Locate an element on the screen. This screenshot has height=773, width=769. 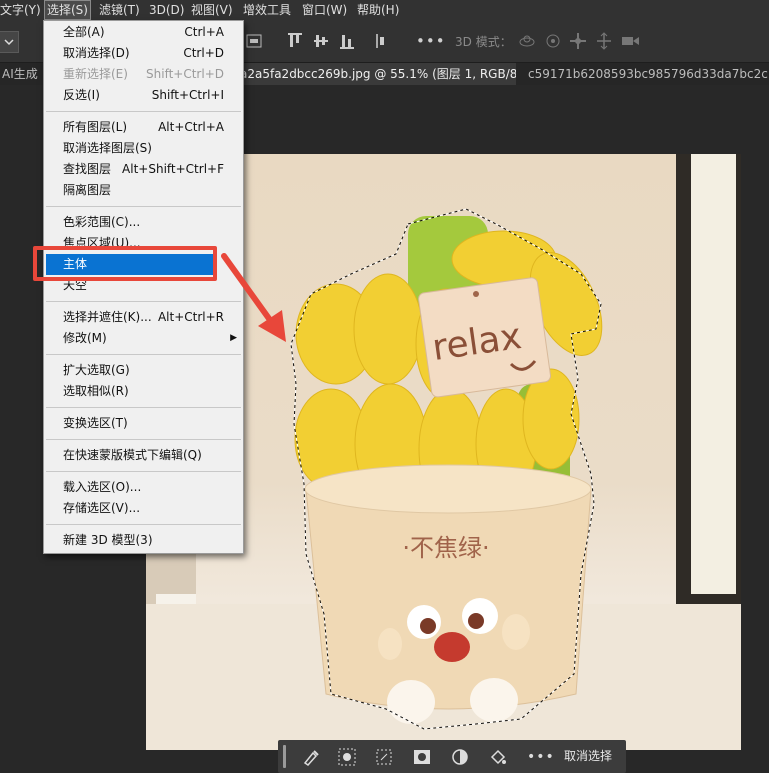
menu-type: 文字(Y) is located at coordinates (20, 10).